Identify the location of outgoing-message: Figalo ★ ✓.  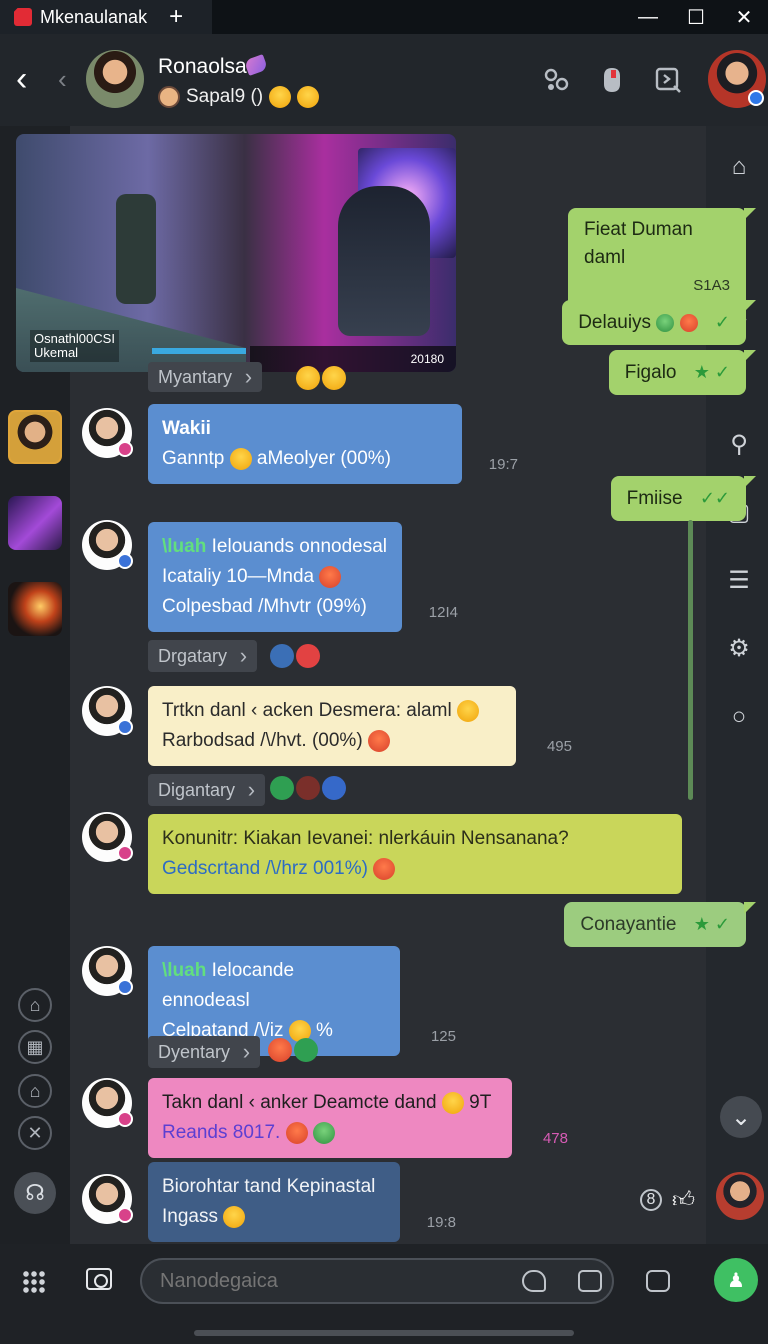
(682, 372).